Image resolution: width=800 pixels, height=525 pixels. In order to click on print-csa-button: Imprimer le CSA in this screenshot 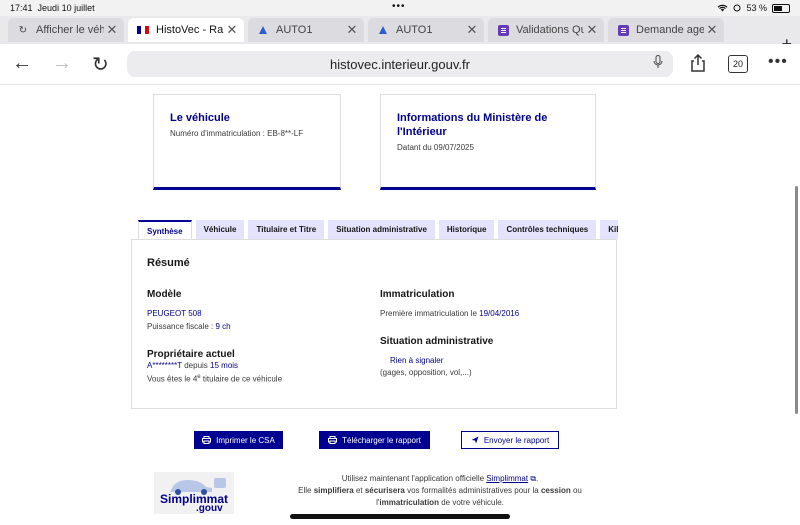, I will do `click(238, 440)`.